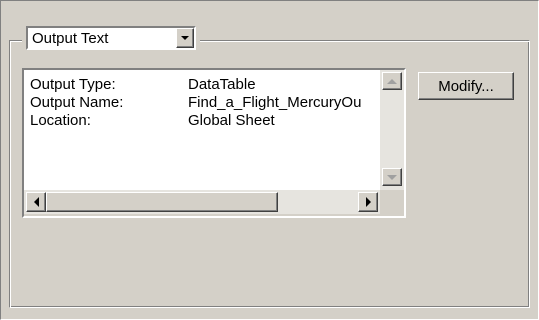 Image resolution: width=539 pixels, height=320 pixels. Describe the element at coordinates (70, 38) in the screenshot. I see `dropdown-selected-value: Output Text` at that location.